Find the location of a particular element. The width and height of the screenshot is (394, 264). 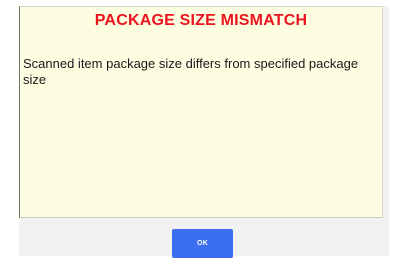

ok-button: OK is located at coordinates (202, 243).